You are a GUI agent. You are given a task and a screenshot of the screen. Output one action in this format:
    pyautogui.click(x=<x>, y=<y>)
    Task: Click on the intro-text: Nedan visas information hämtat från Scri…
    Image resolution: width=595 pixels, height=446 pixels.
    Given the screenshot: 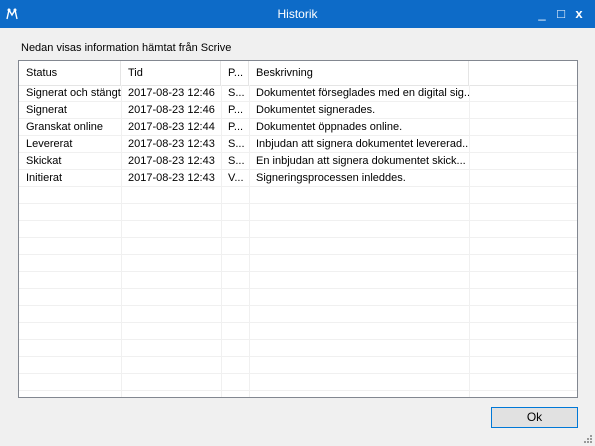 What is the action you would take?
    pyautogui.click(x=126, y=48)
    